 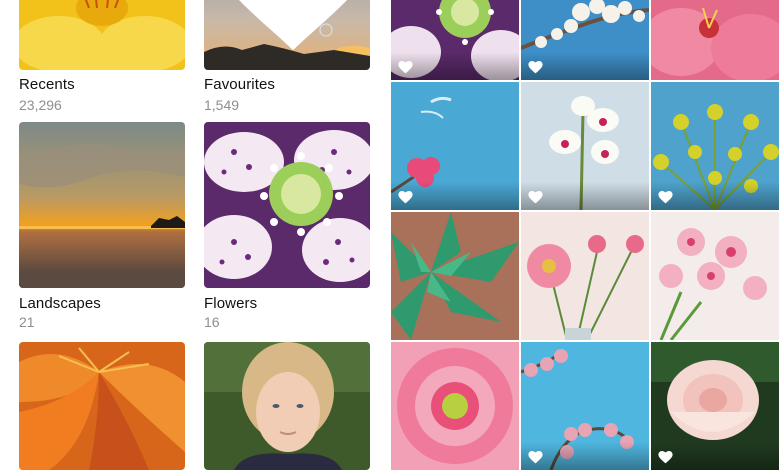 I want to click on album-title: Flowers, so click(x=231, y=303).